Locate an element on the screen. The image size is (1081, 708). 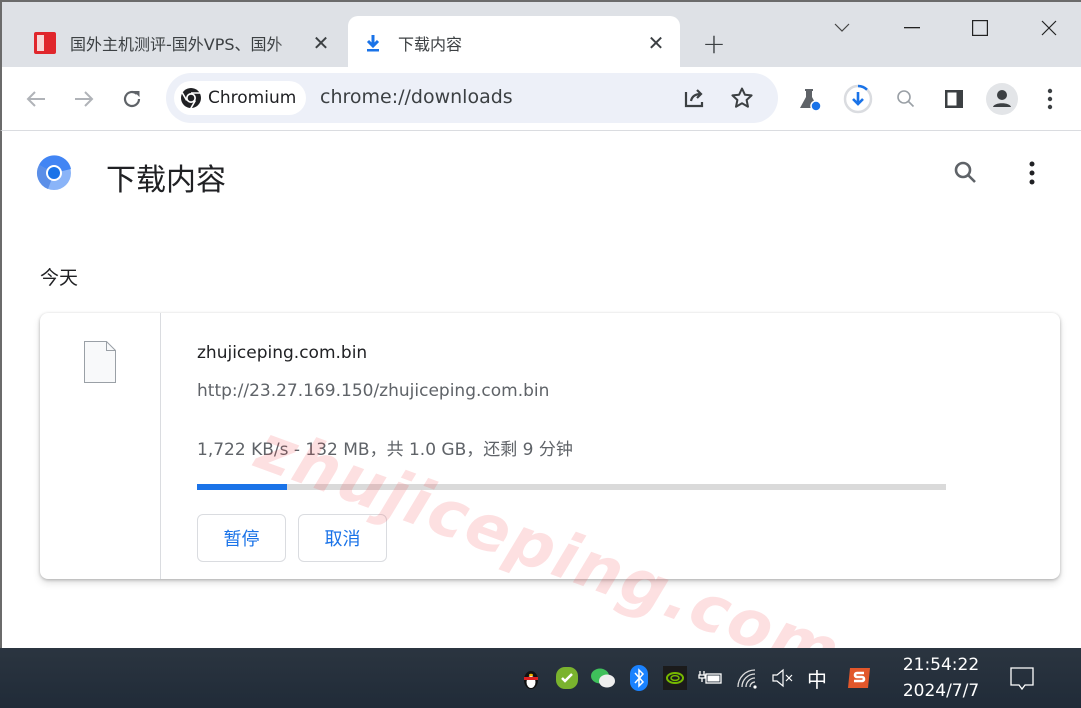
more-actions-button is located at coordinates (1032, 173).